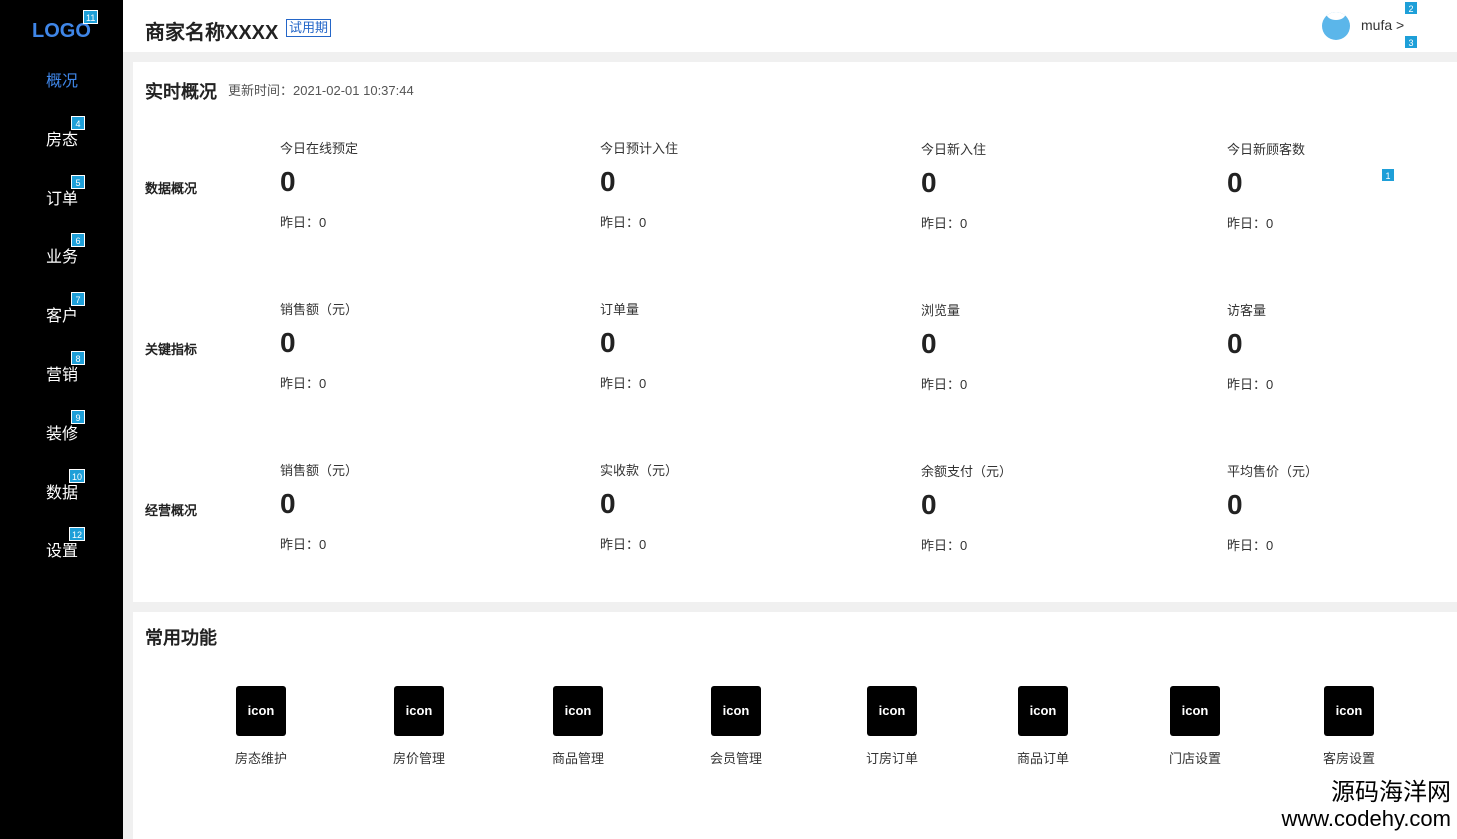 This screenshot has height=839, width=1457. What do you see at coordinates (1348, 758) in the screenshot?
I see `function-label: 客房设置` at bounding box center [1348, 758].